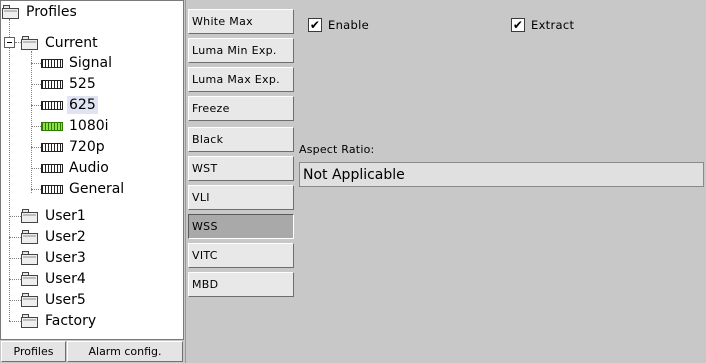 The image size is (706, 363). Describe the element at coordinates (337, 149) in the screenshot. I see `aspect-ratio-label: Aspect Ratio:` at that location.